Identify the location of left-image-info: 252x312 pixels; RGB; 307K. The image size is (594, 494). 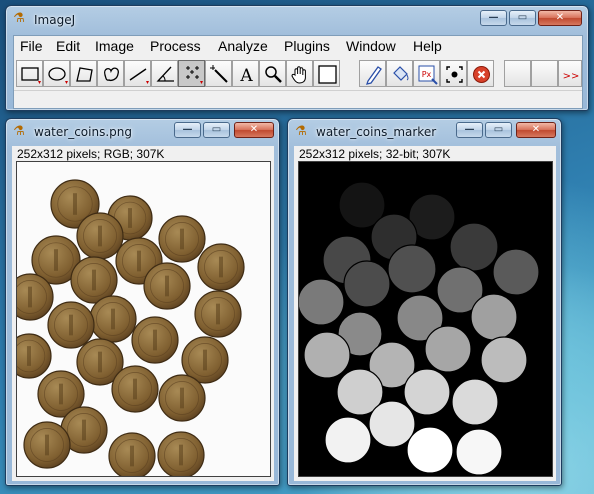
(91, 154).